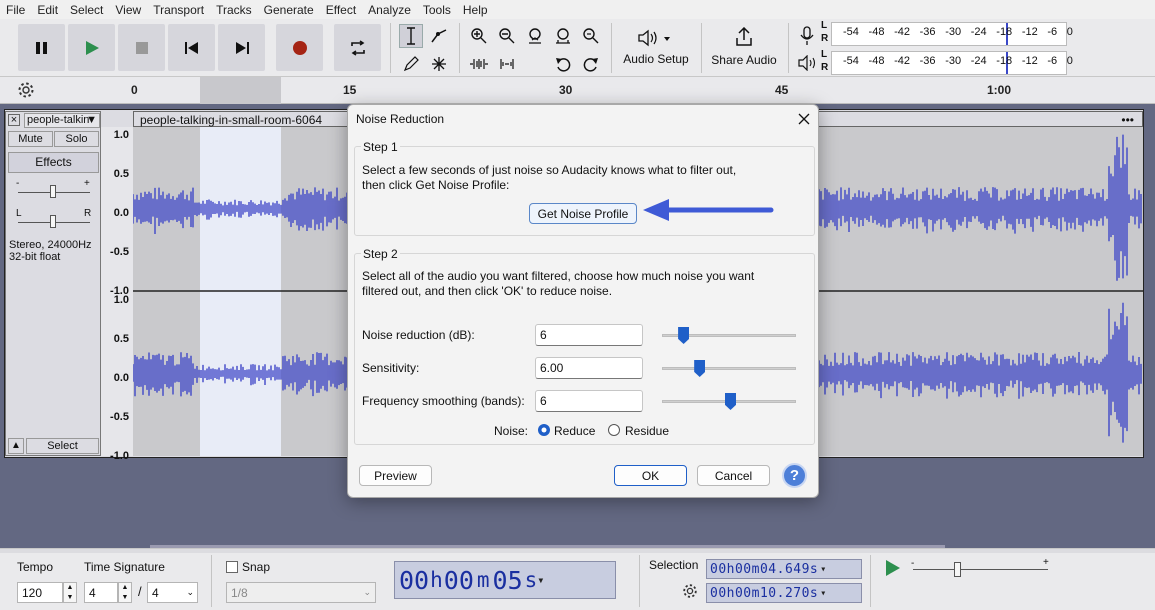 This screenshot has width=1155, height=610. Describe the element at coordinates (729, 335) in the screenshot. I see `noise-reduction-slider` at that location.